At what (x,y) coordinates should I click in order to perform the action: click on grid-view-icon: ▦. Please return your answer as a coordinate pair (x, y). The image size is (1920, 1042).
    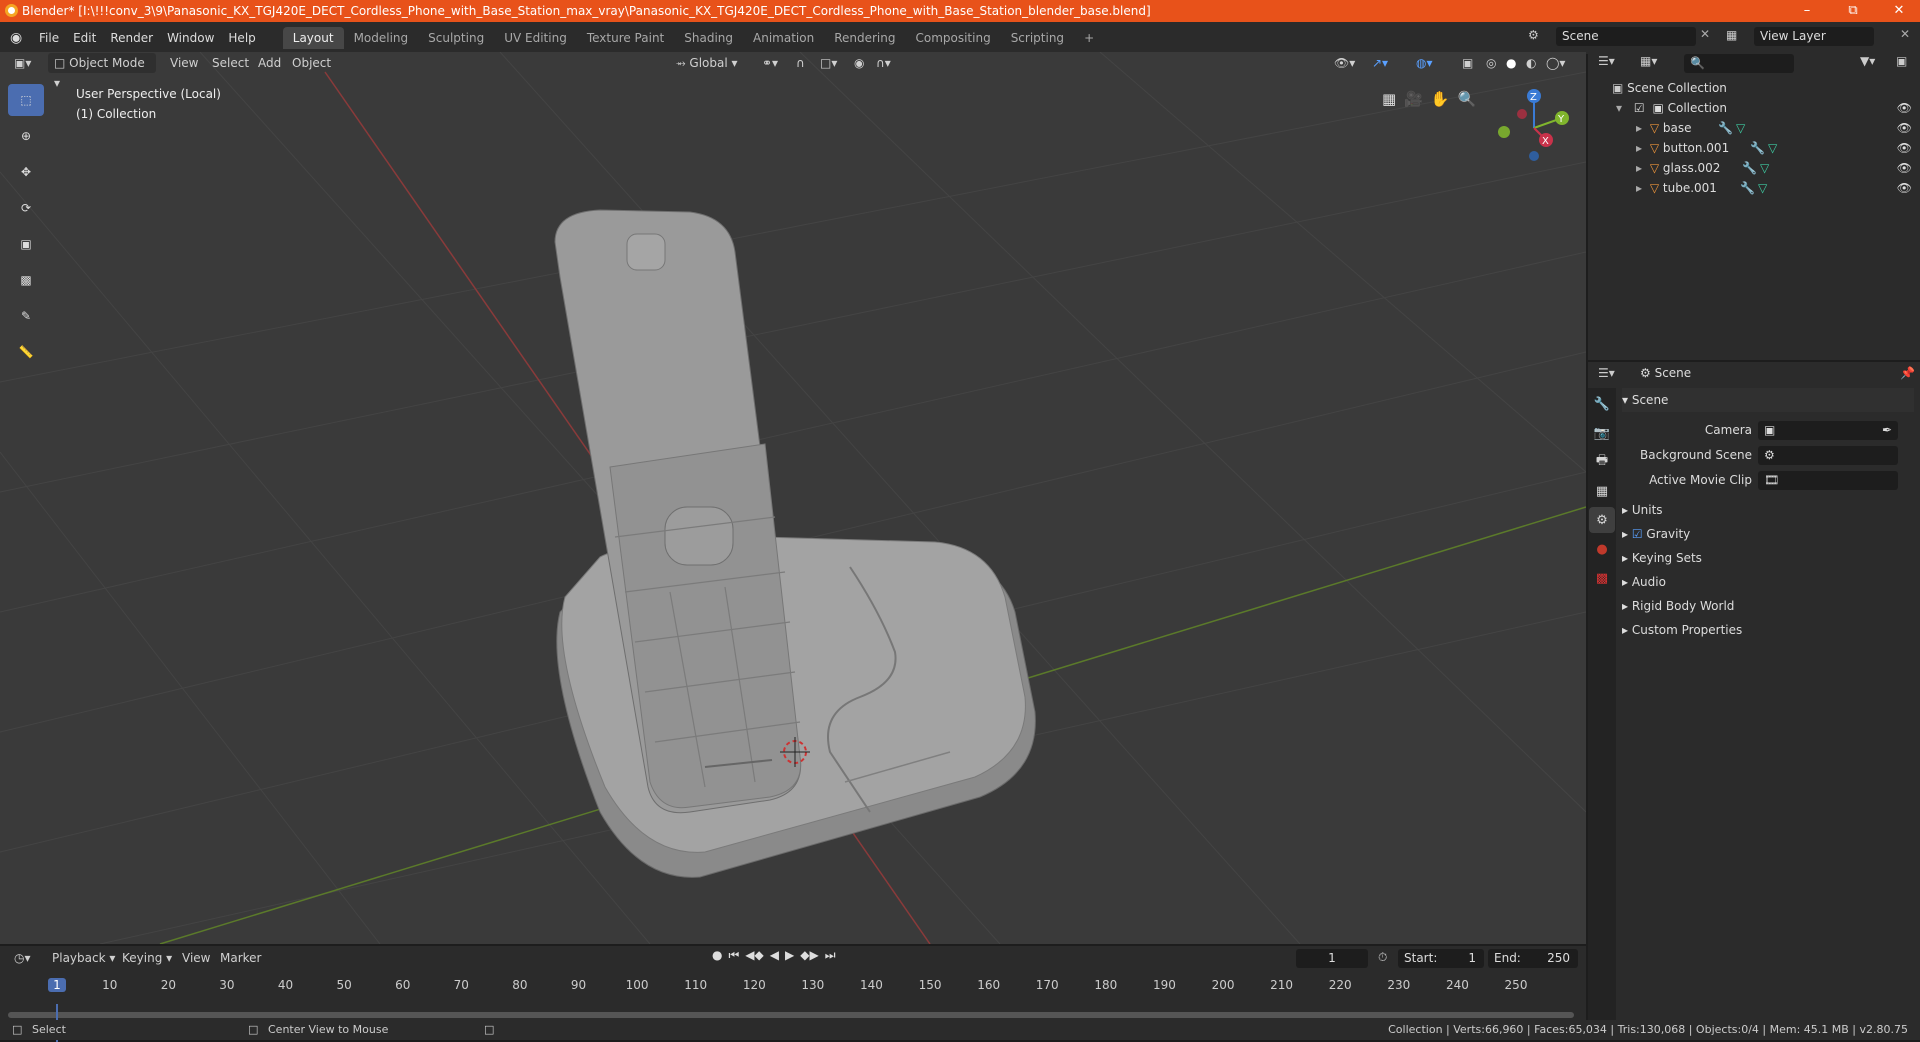
    Looking at the image, I should click on (1389, 99).